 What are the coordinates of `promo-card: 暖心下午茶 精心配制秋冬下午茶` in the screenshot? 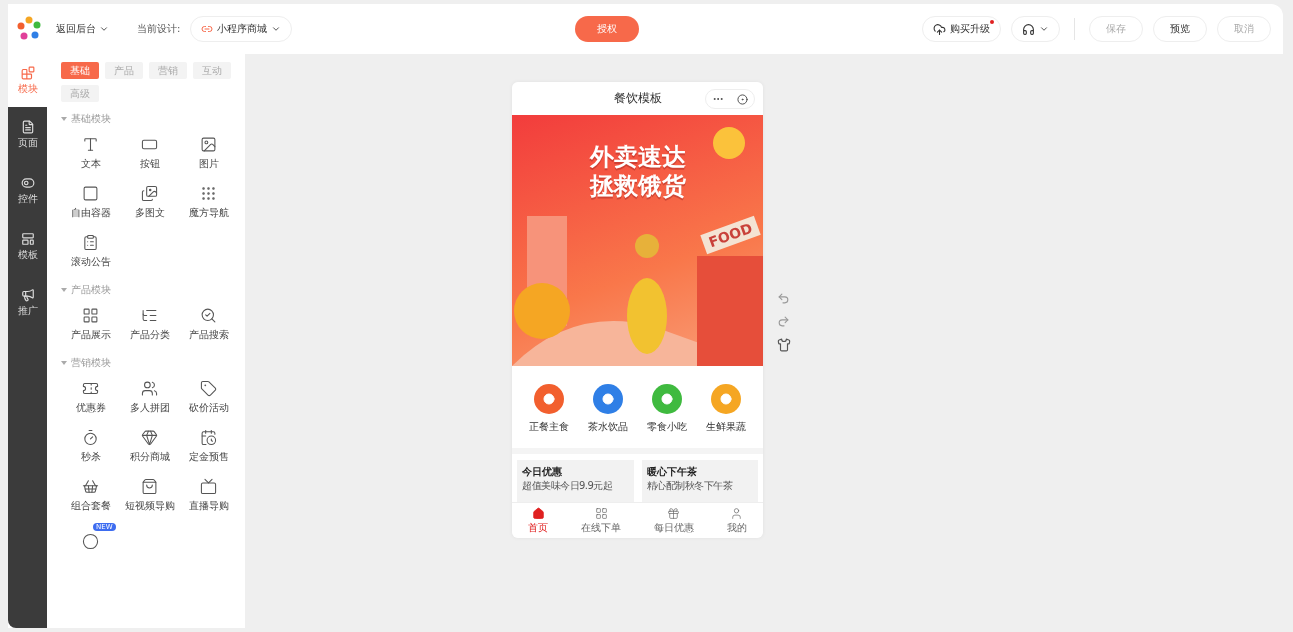 It's located at (699, 481).